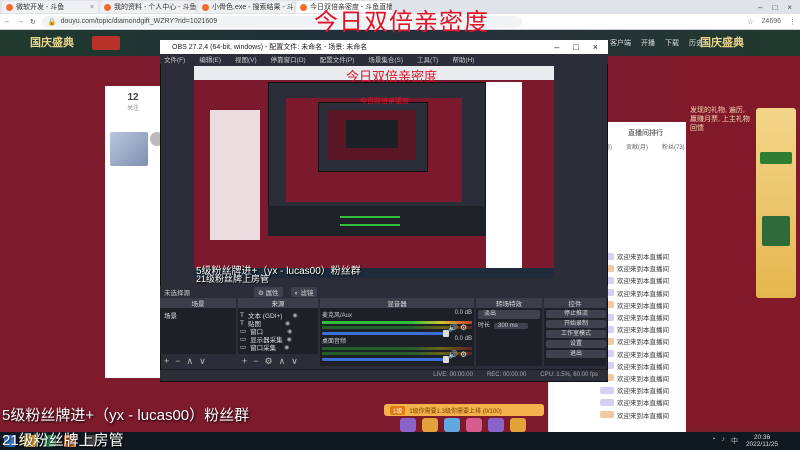  I want to click on network-icon: ◔, so click(713, 441).